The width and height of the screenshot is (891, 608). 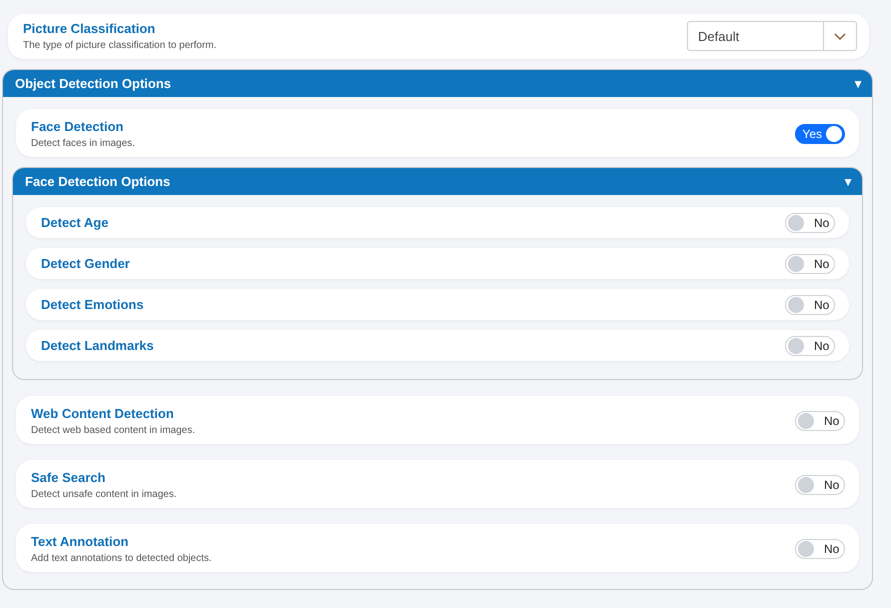 What do you see at coordinates (83, 143) in the screenshot?
I see `setting-description: Detect faces in images.` at bounding box center [83, 143].